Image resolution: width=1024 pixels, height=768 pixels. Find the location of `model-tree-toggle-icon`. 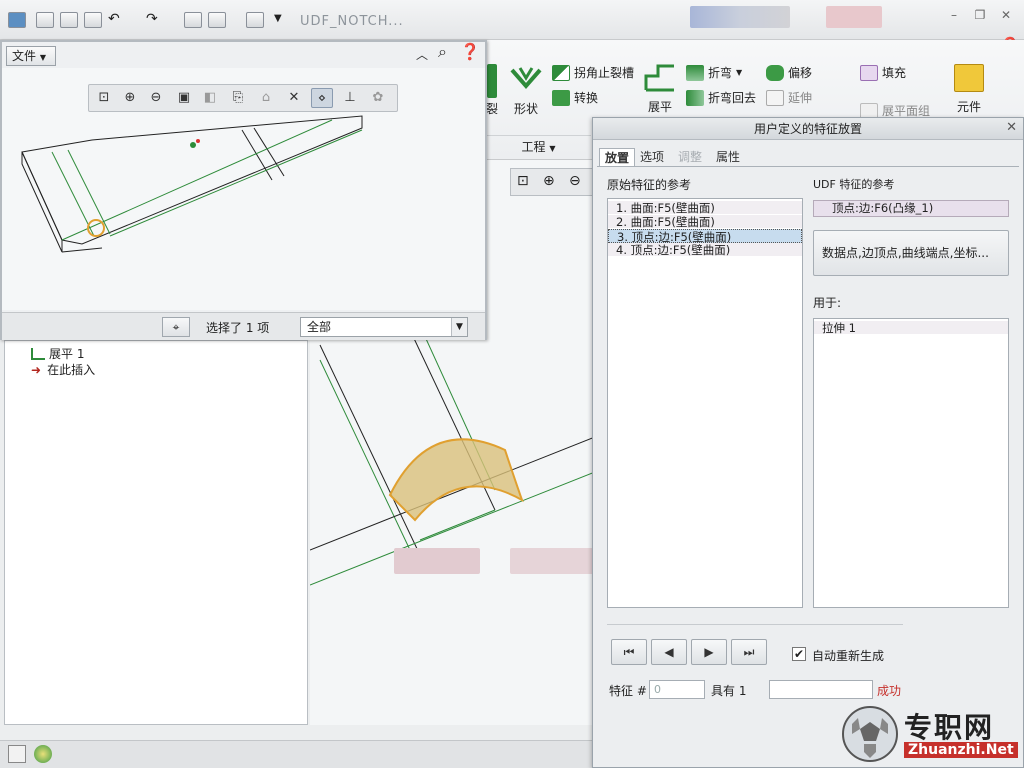

model-tree-toggle-icon is located at coordinates (17, 754).